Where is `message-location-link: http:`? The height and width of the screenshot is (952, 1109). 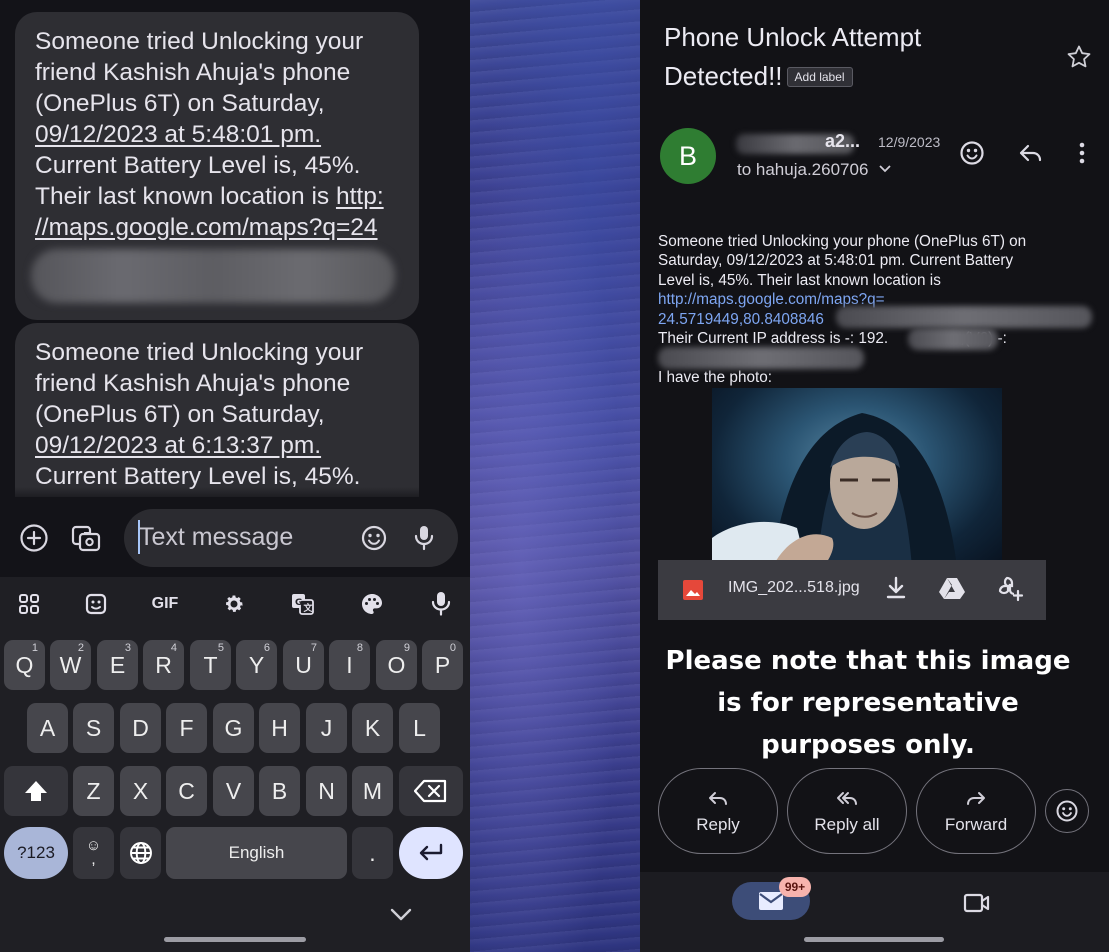
message-location-link: http: is located at coordinates (360, 196).